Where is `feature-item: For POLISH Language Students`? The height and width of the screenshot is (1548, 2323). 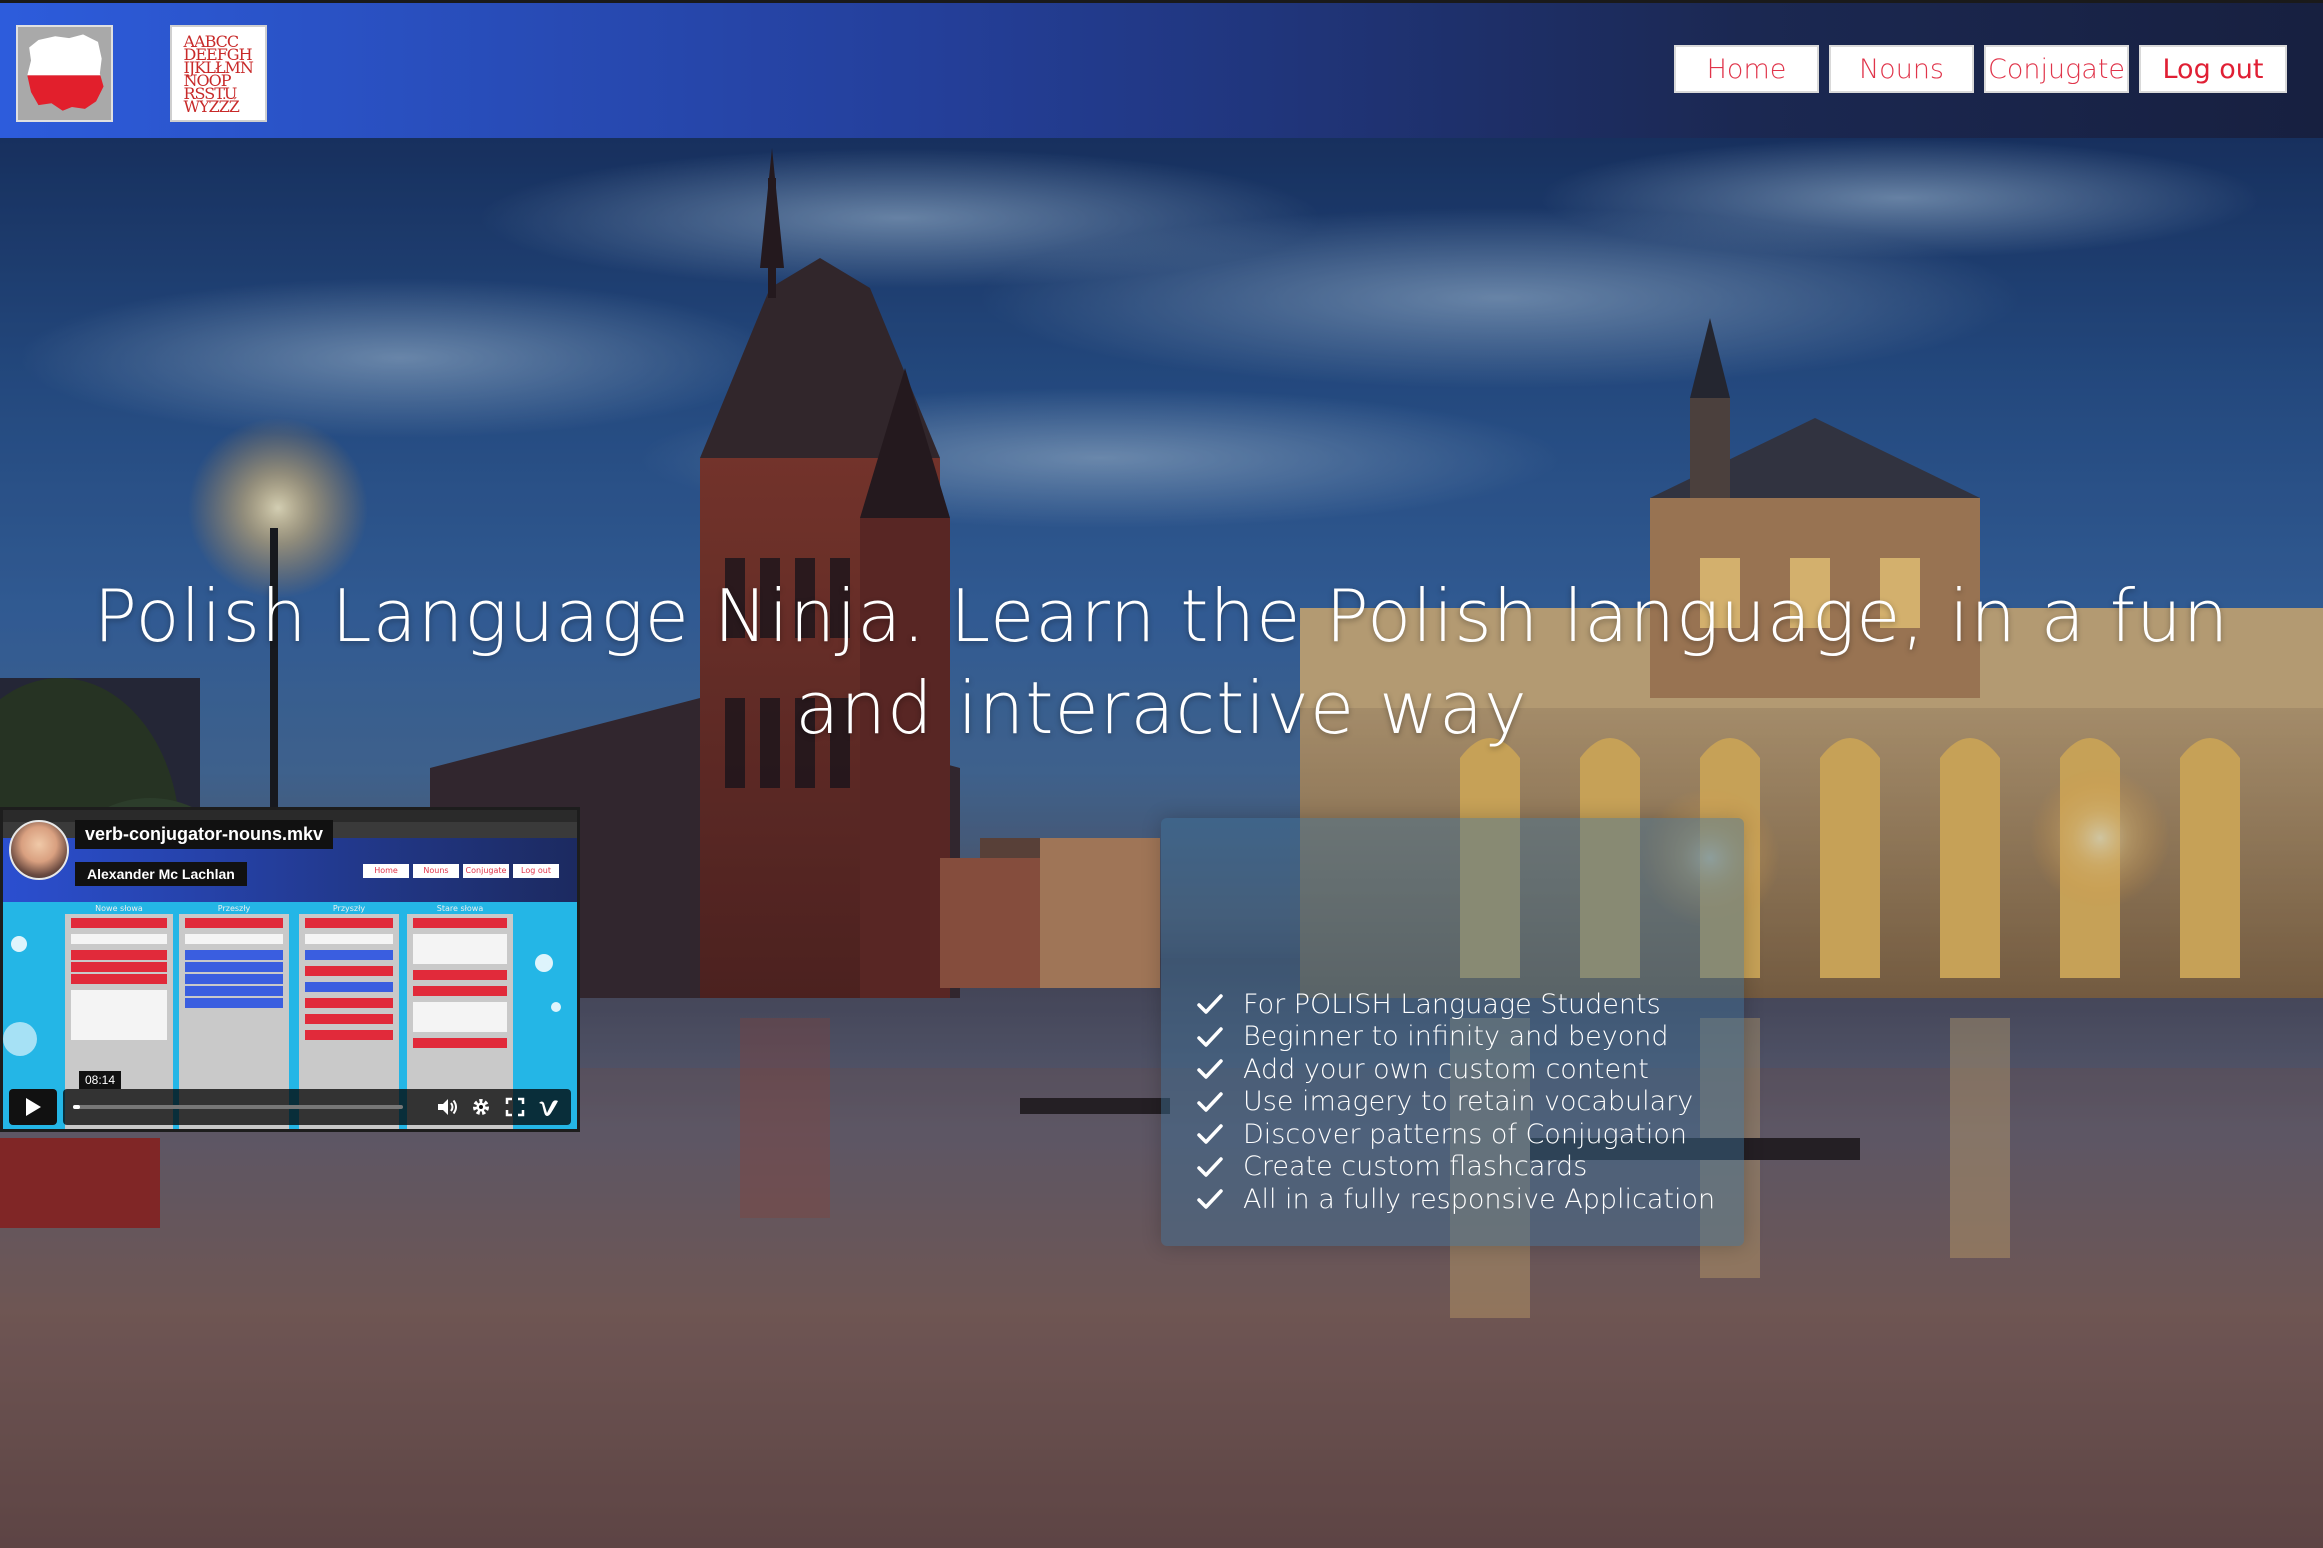 feature-item: For POLISH Language Students is located at coordinates (1470, 1004).